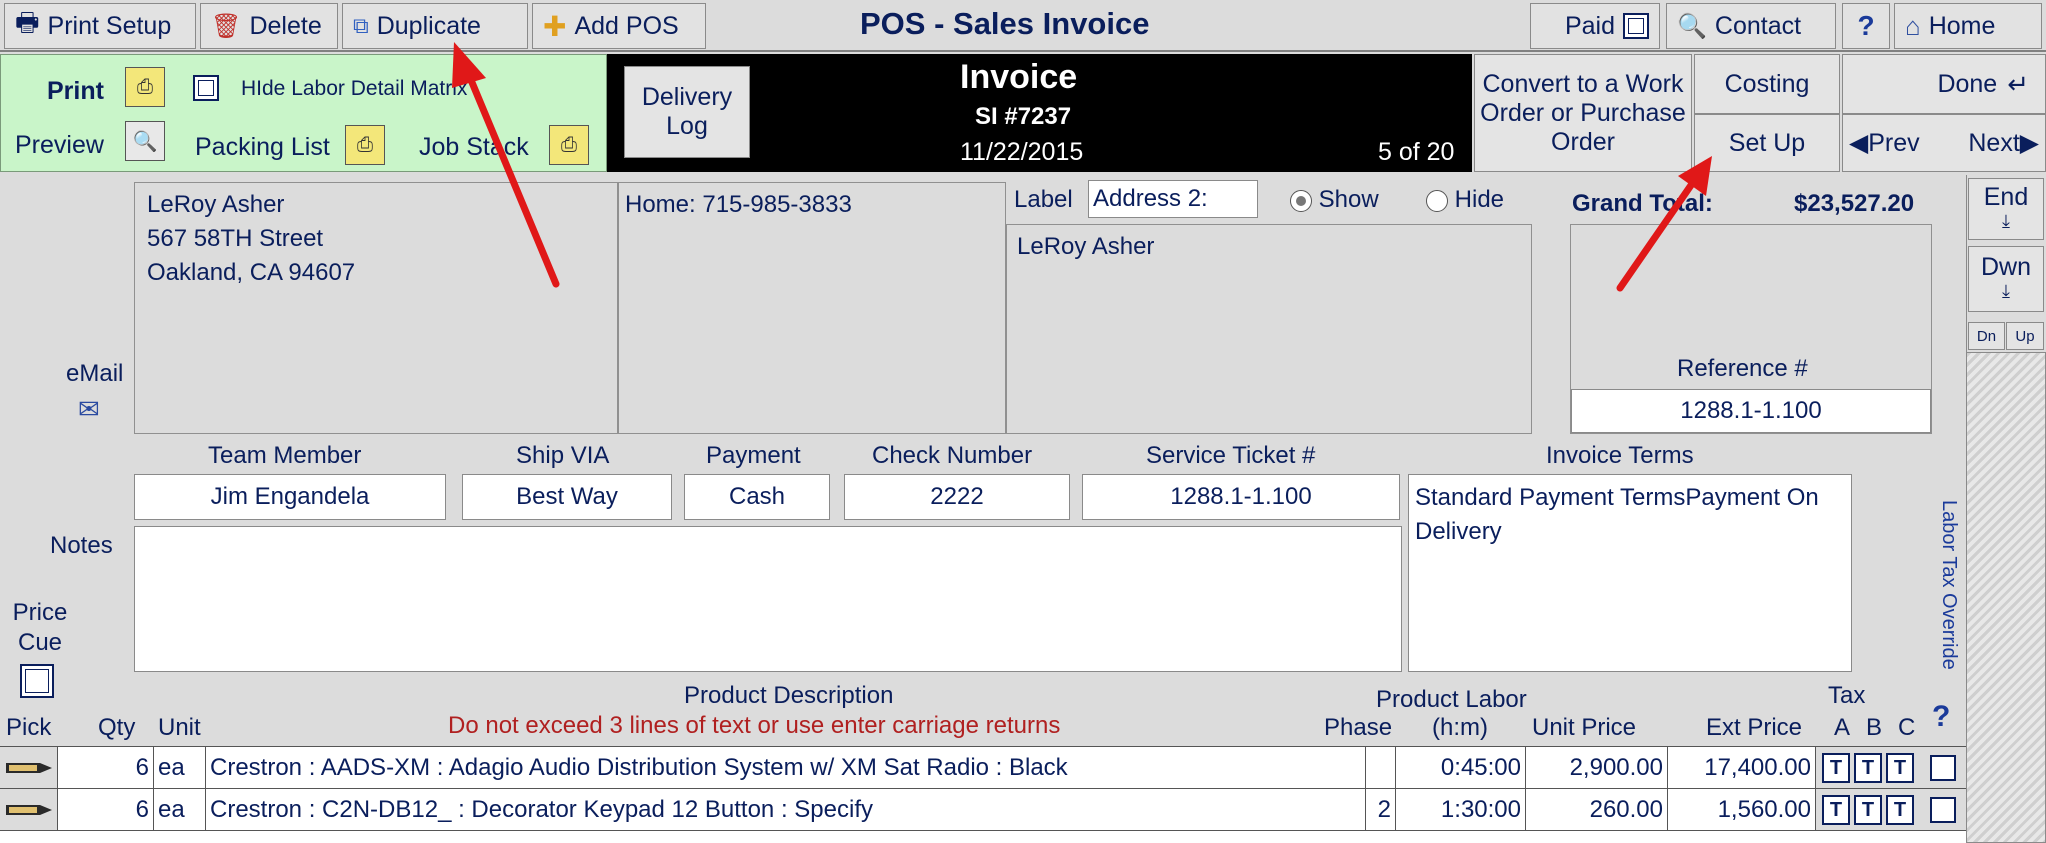 This screenshot has width=2046, height=843. What do you see at coordinates (59, 145) in the screenshot?
I see `preview-label: Preview` at bounding box center [59, 145].